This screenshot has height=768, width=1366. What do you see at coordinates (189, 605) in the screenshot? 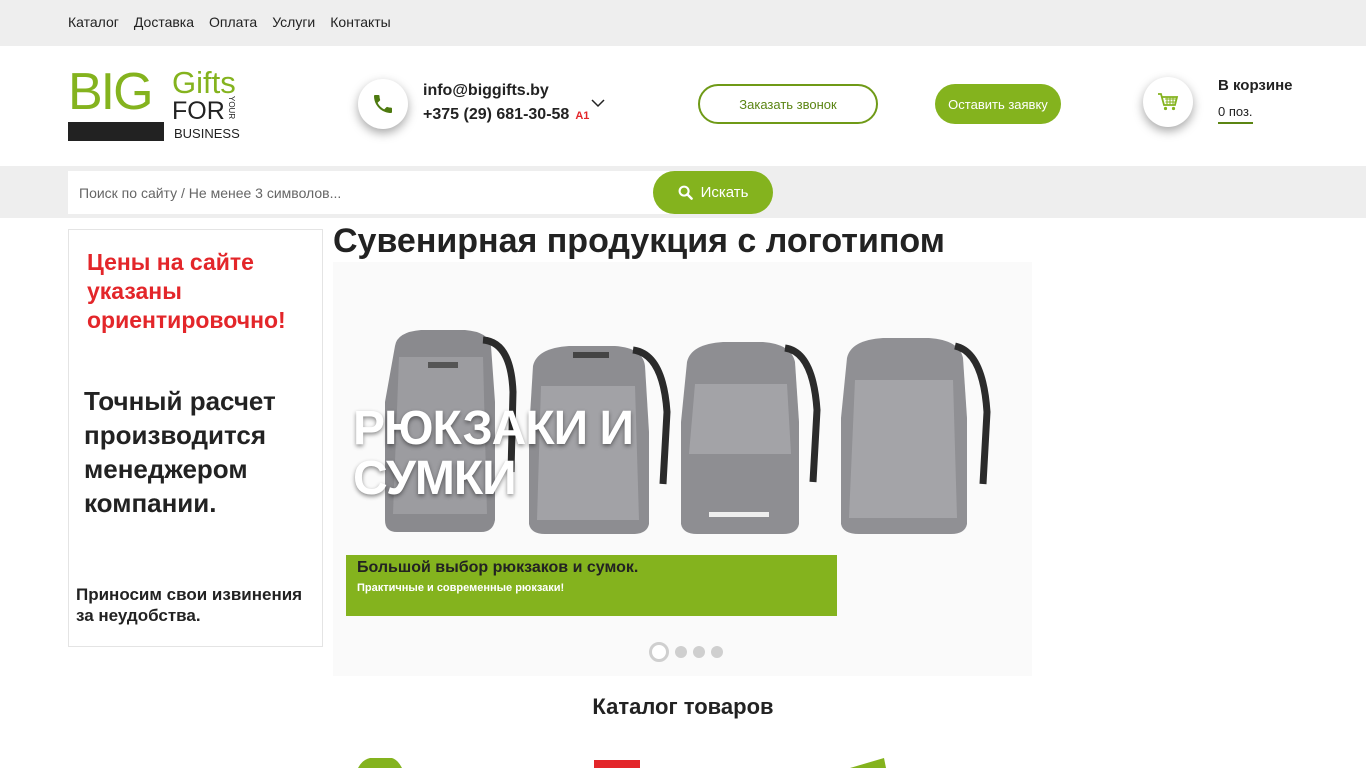
I see `apology-text: Приносим свои извинения за неудобства.` at bounding box center [189, 605].